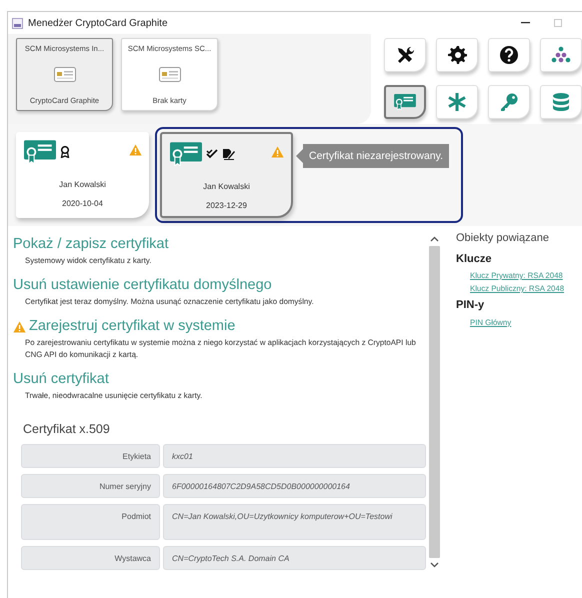 The width and height of the screenshot is (582, 598). Describe the element at coordinates (471, 305) in the screenshot. I see `group-heading: PIN-y` at that location.